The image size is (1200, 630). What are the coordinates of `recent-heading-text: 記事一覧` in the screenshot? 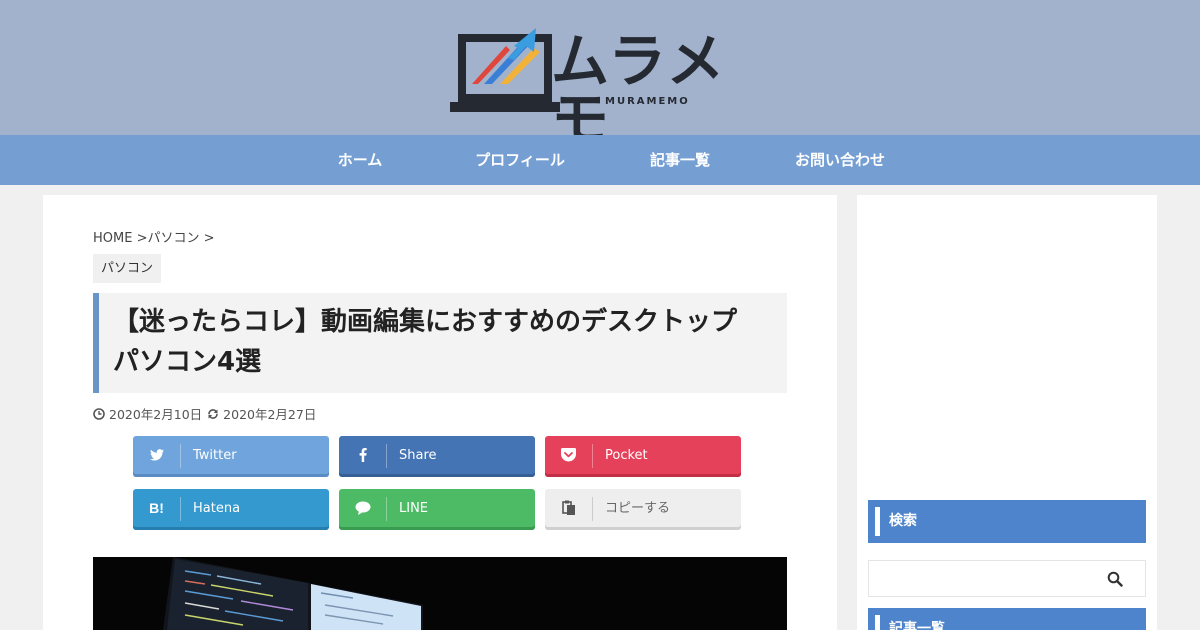 It's located at (917, 625).